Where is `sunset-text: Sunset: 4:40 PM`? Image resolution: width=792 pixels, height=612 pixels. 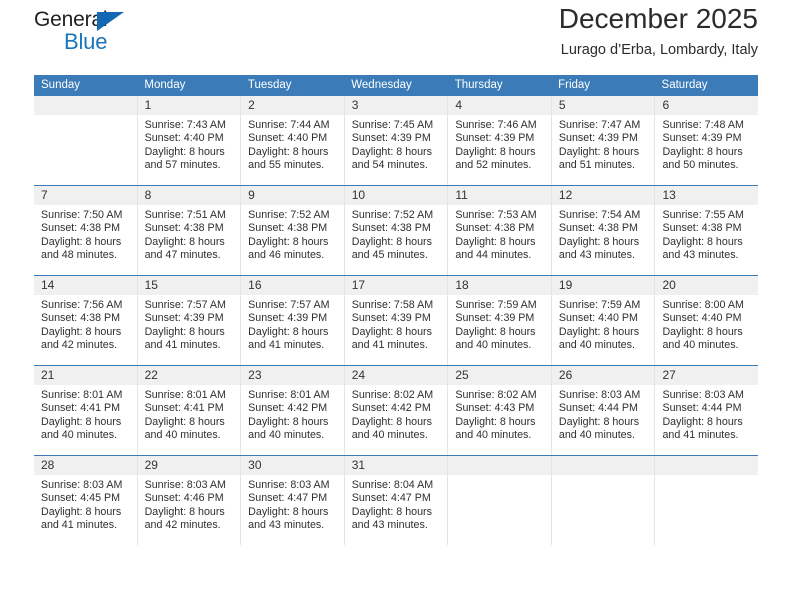 sunset-text: Sunset: 4:40 PM is located at coordinates (288, 138).